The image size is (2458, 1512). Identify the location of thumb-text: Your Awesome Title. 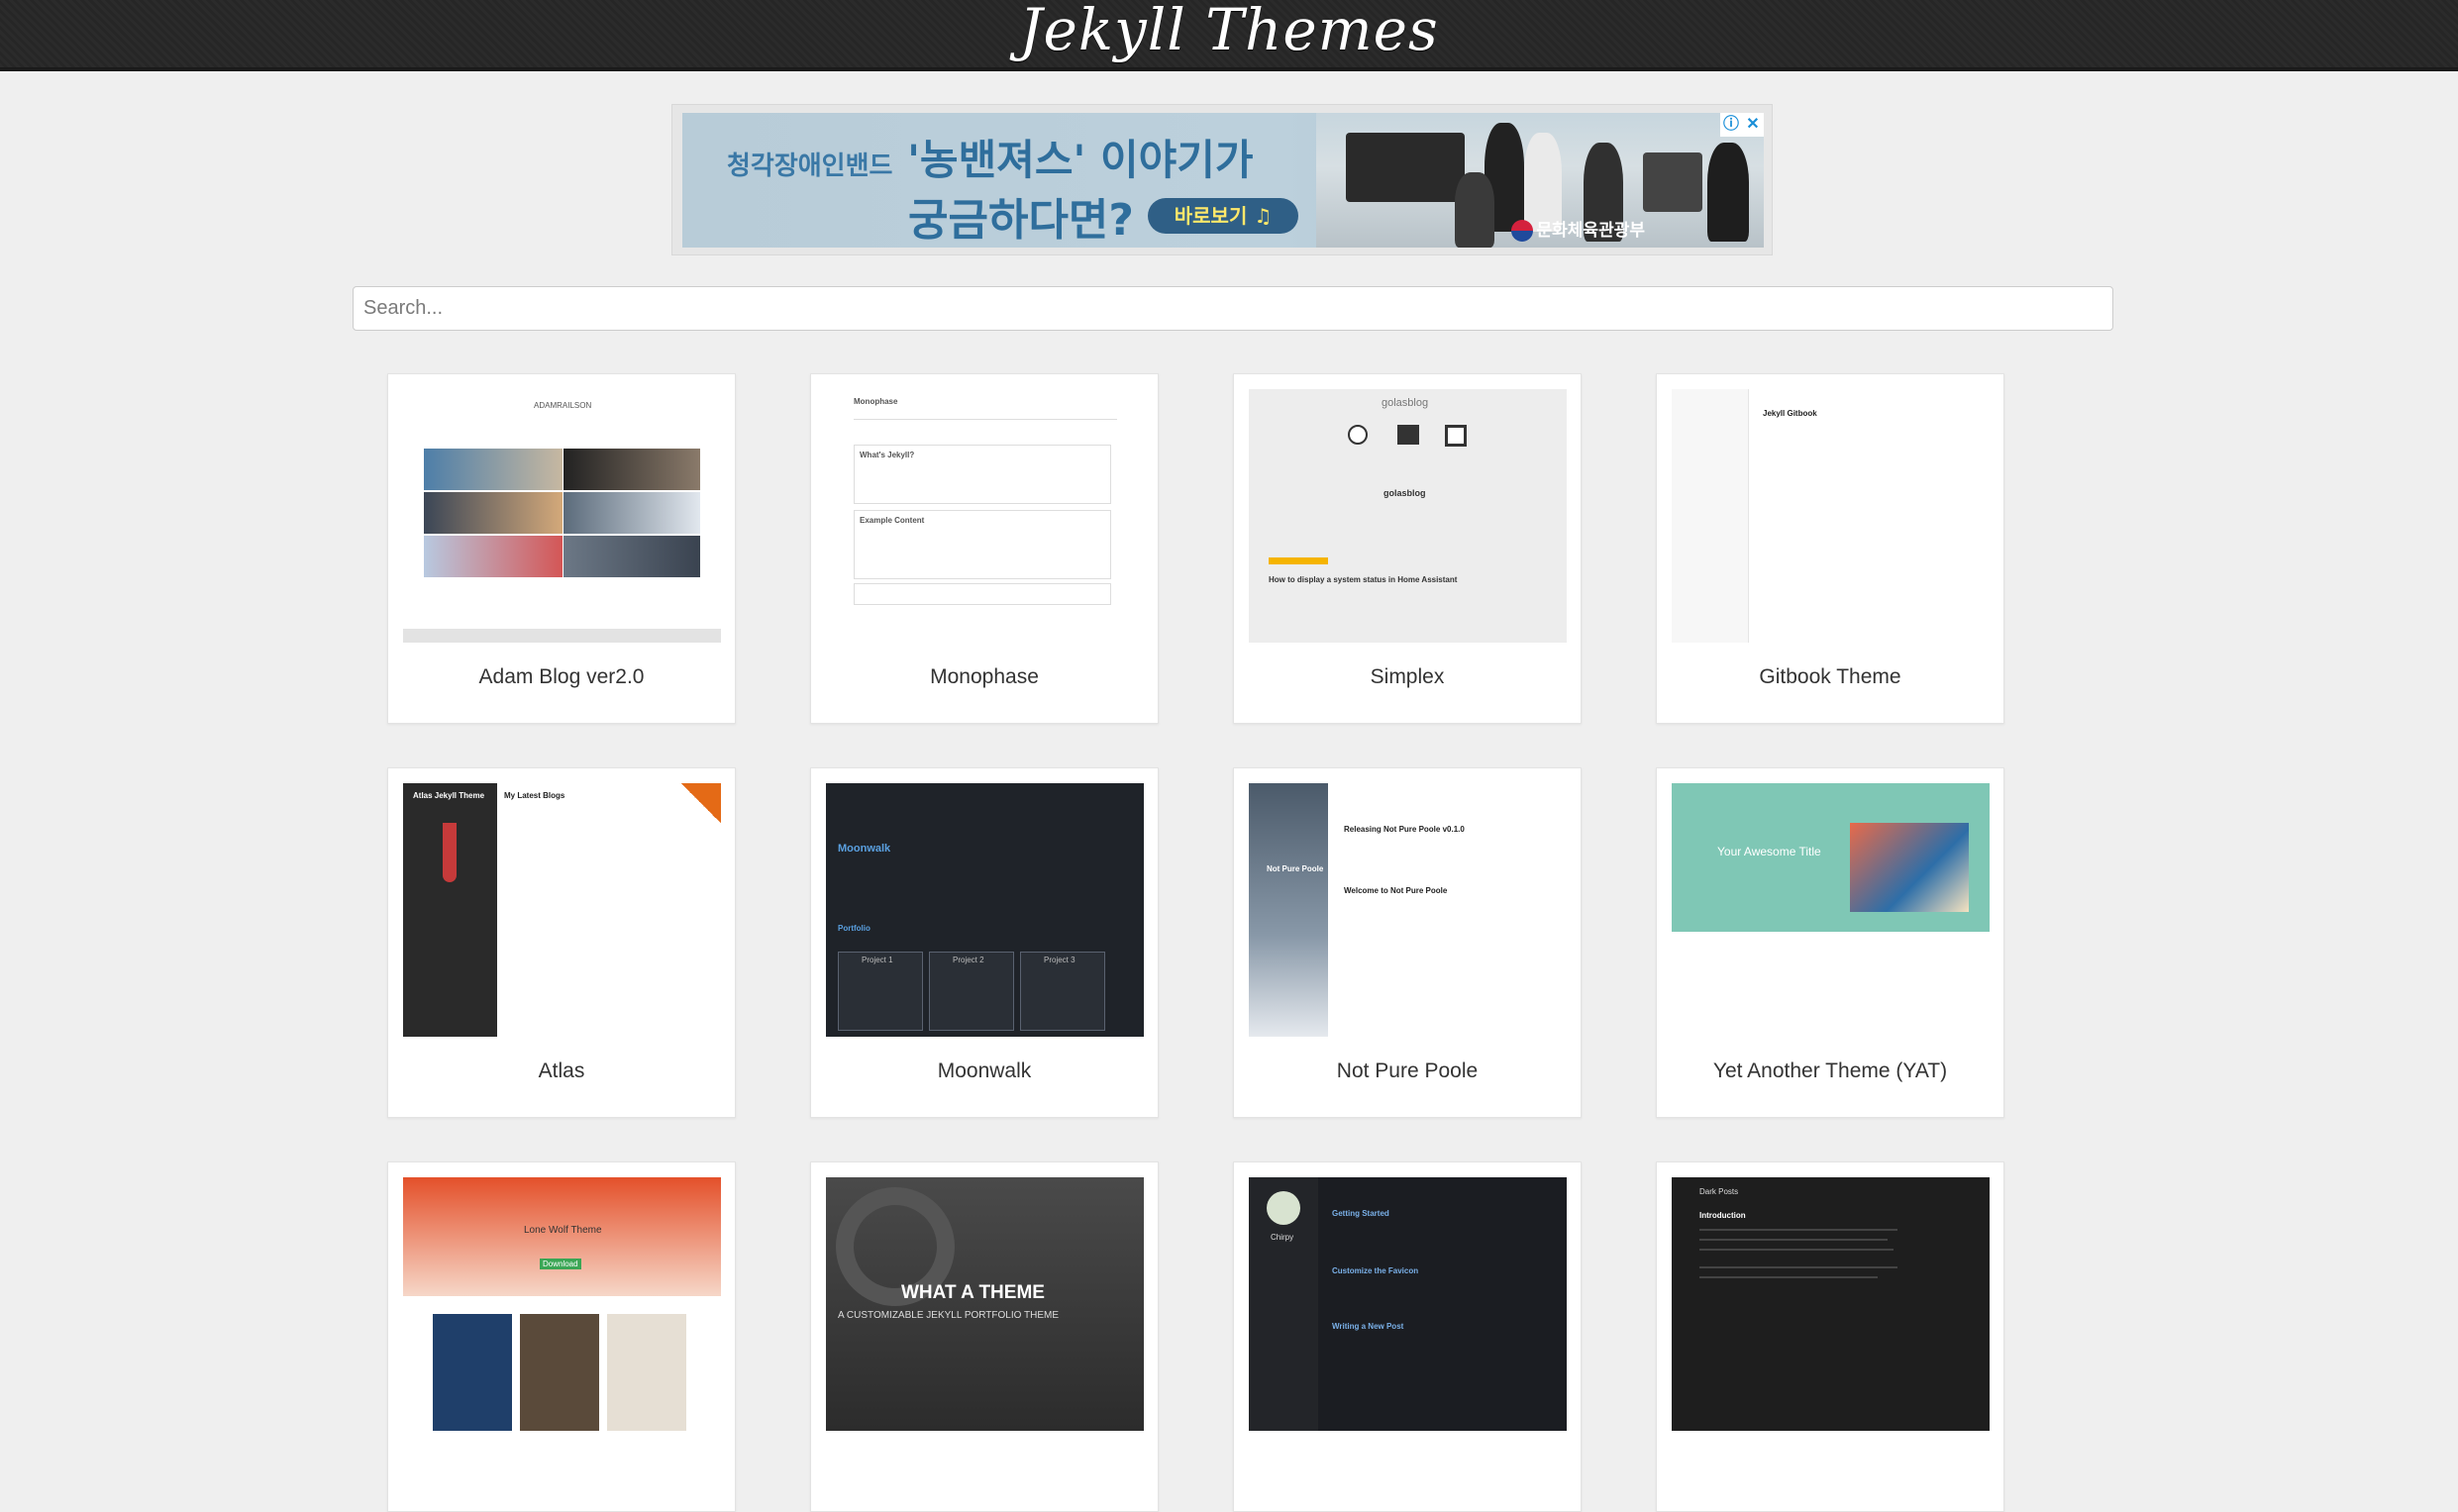
(1769, 851).